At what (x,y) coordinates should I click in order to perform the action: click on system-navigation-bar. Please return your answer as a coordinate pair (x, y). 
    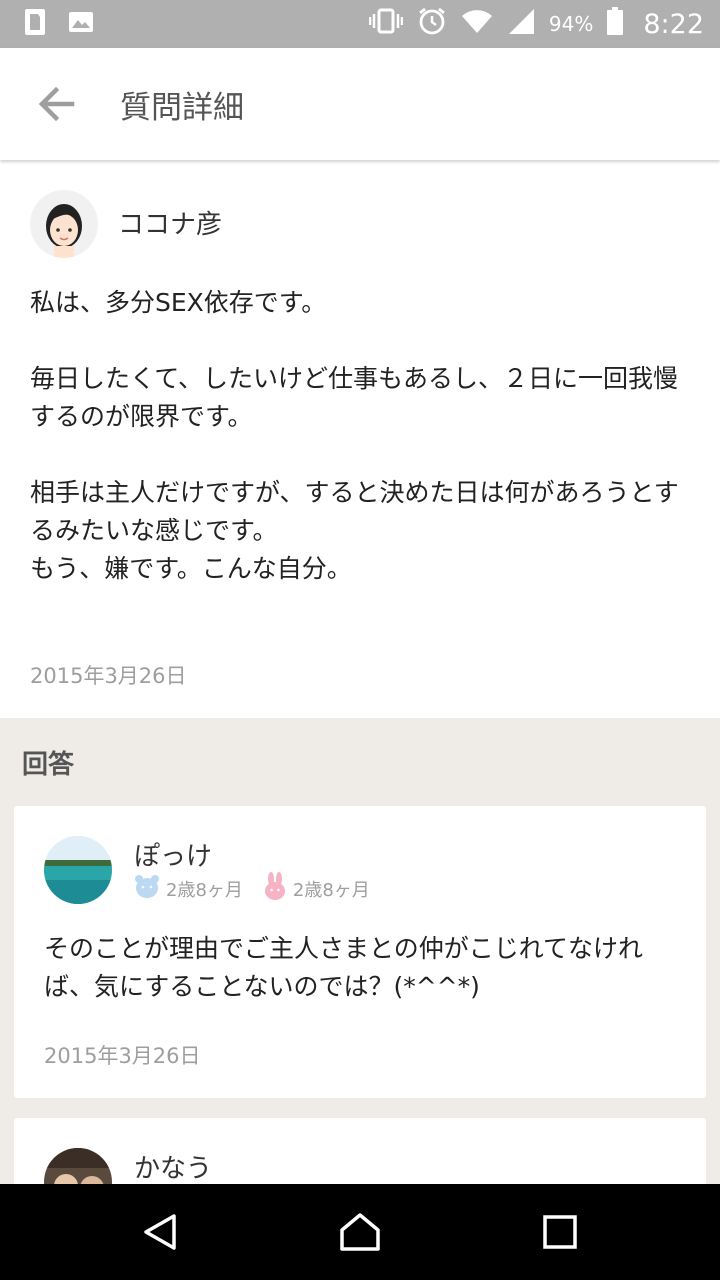
    Looking at the image, I should click on (360, 1232).